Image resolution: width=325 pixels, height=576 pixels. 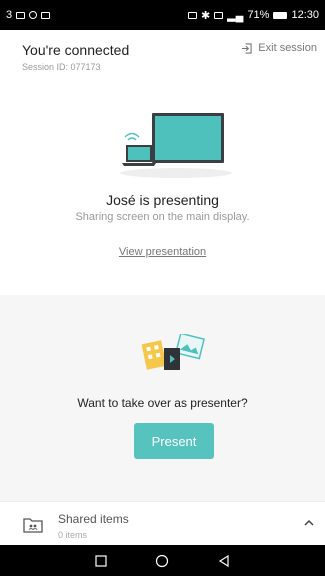 I want to click on folder-icon, so click(x=33, y=525).